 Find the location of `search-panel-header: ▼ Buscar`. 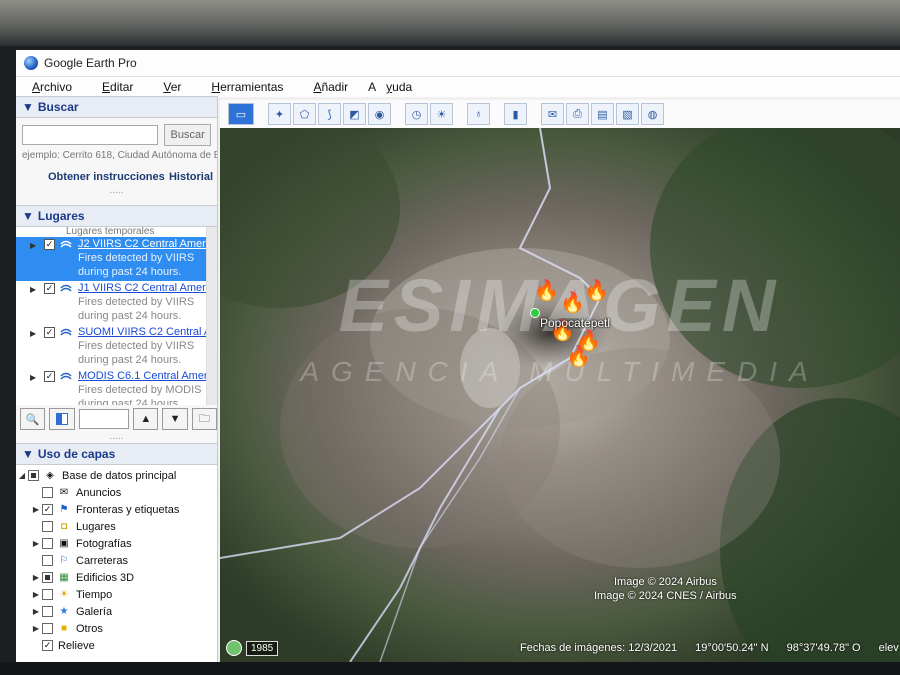

search-panel-header: ▼ Buscar is located at coordinates (116, 107).